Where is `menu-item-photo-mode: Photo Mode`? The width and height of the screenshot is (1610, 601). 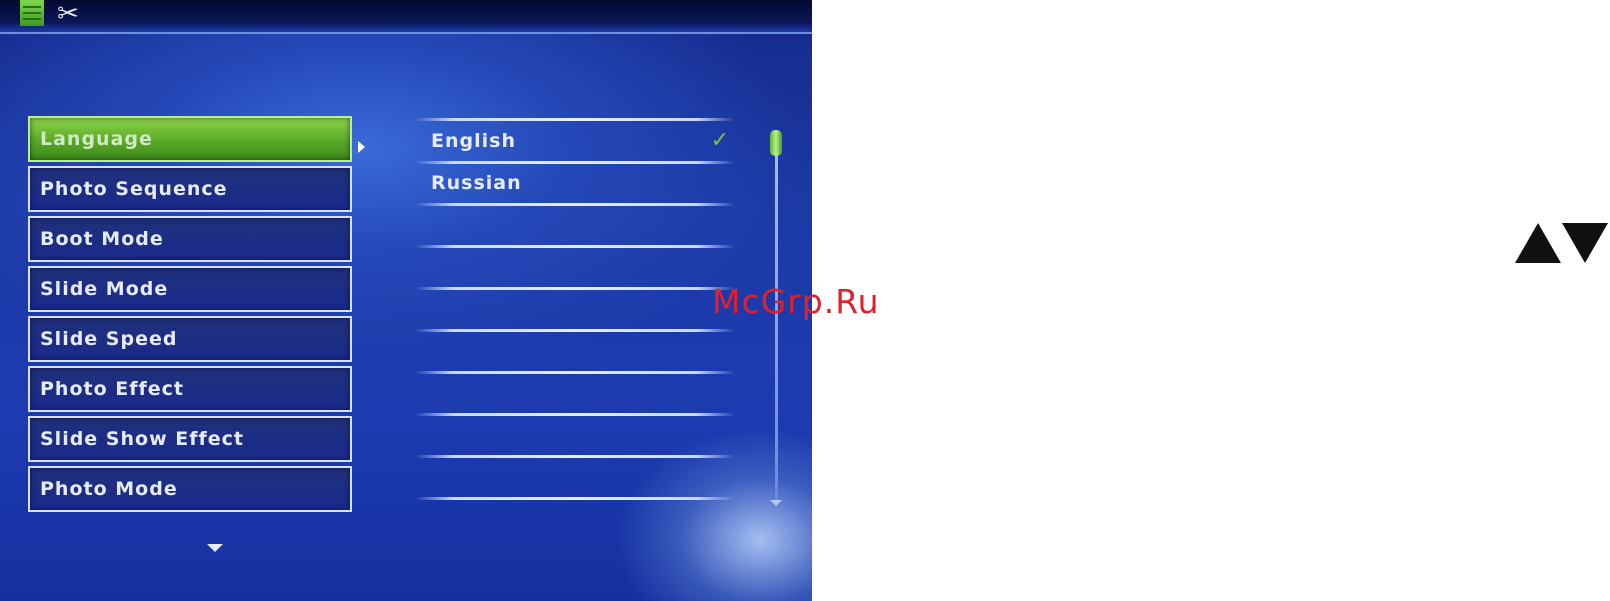 menu-item-photo-mode: Photo Mode is located at coordinates (190, 489).